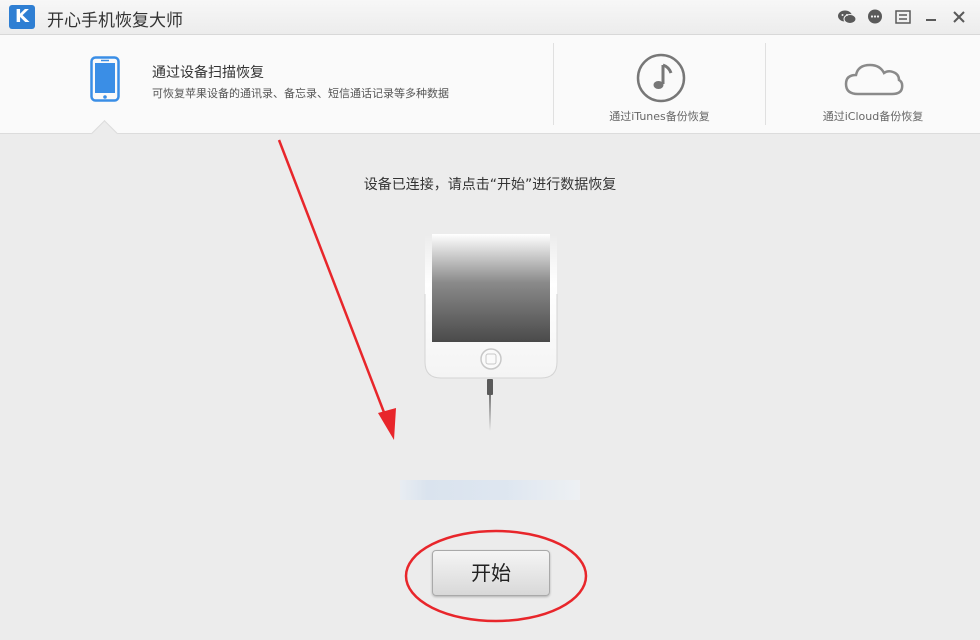  What do you see at coordinates (661, 80) in the screenshot?
I see `itunes-music-icon` at bounding box center [661, 80].